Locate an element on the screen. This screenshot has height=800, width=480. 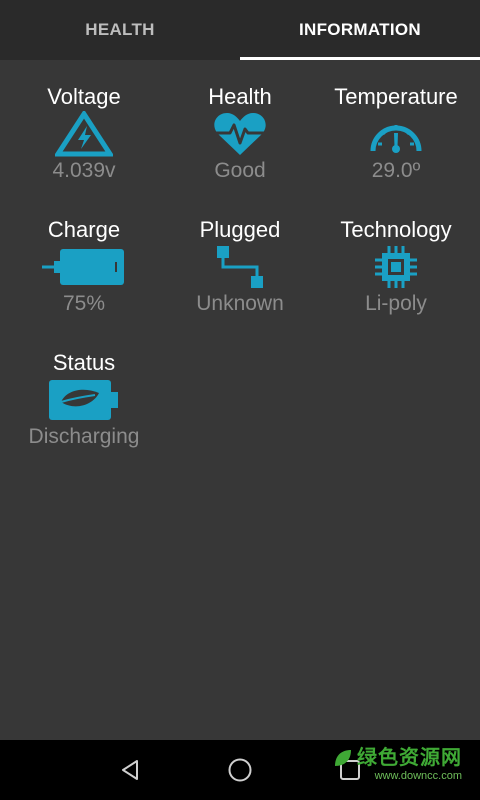
connection-icon is located at coordinates (240, 267).